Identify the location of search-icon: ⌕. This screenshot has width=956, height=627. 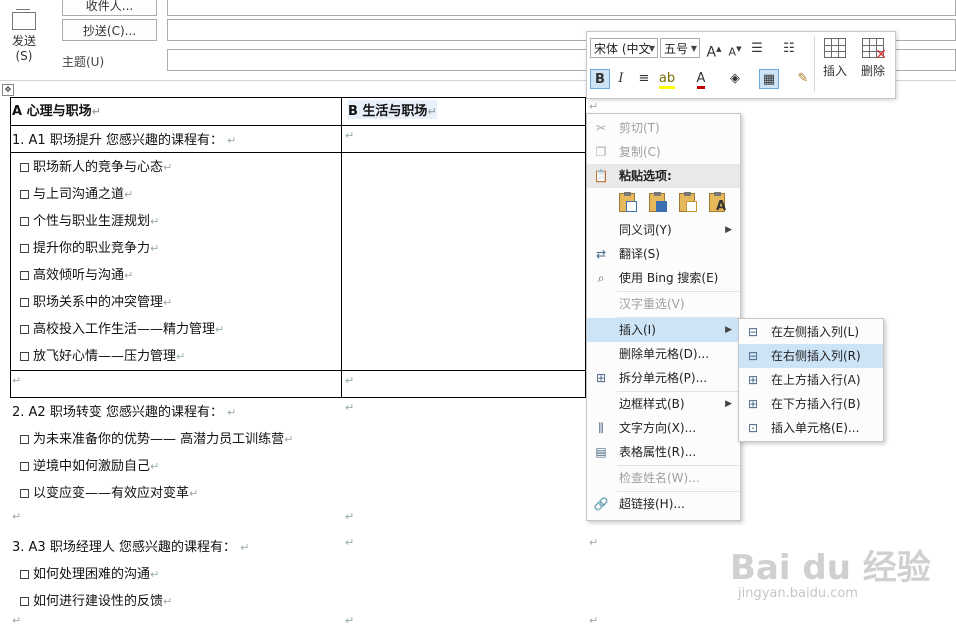
(601, 278).